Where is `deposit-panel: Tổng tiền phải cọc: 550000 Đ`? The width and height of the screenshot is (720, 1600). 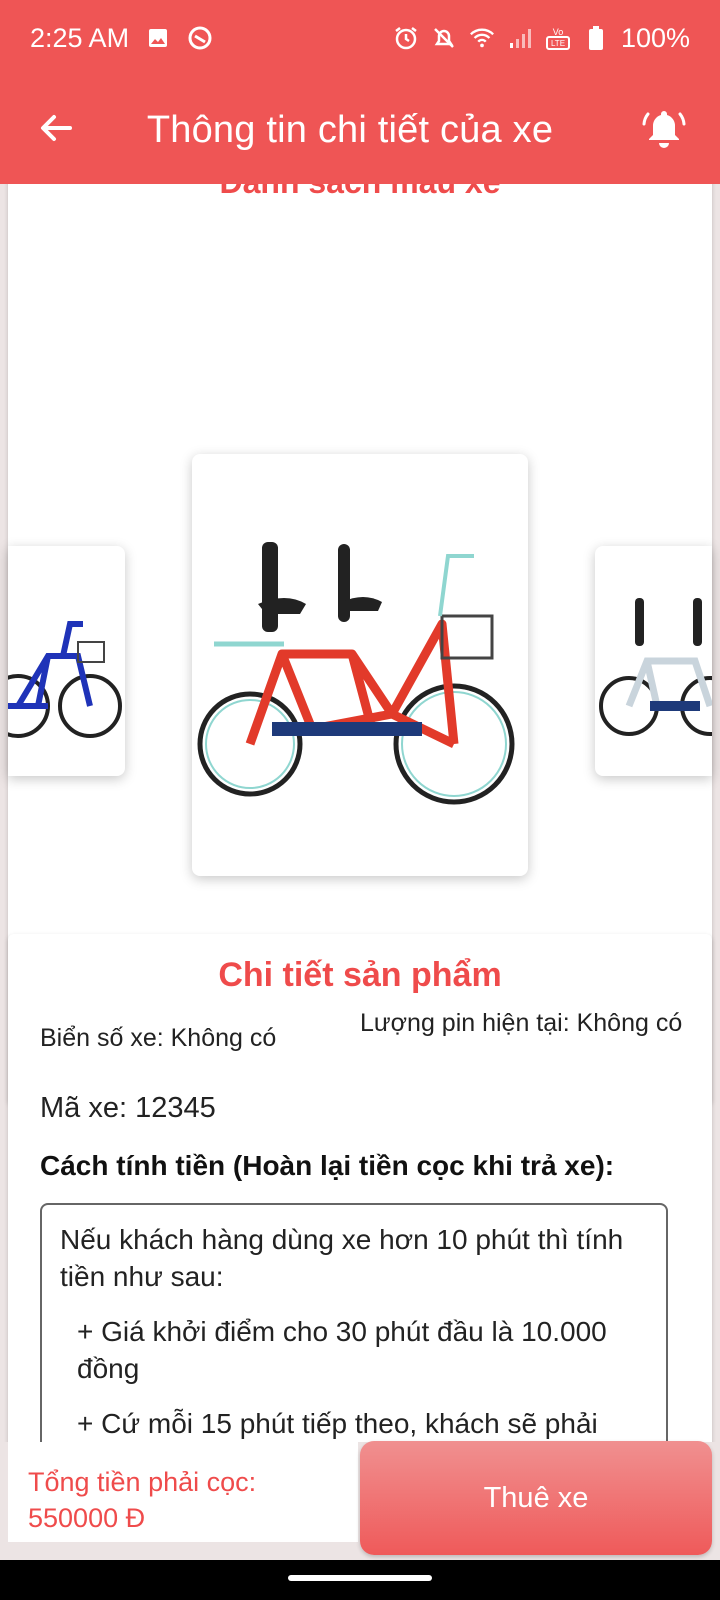 deposit-panel: Tổng tiền phải cọc: 550000 Đ is located at coordinates (183, 1492).